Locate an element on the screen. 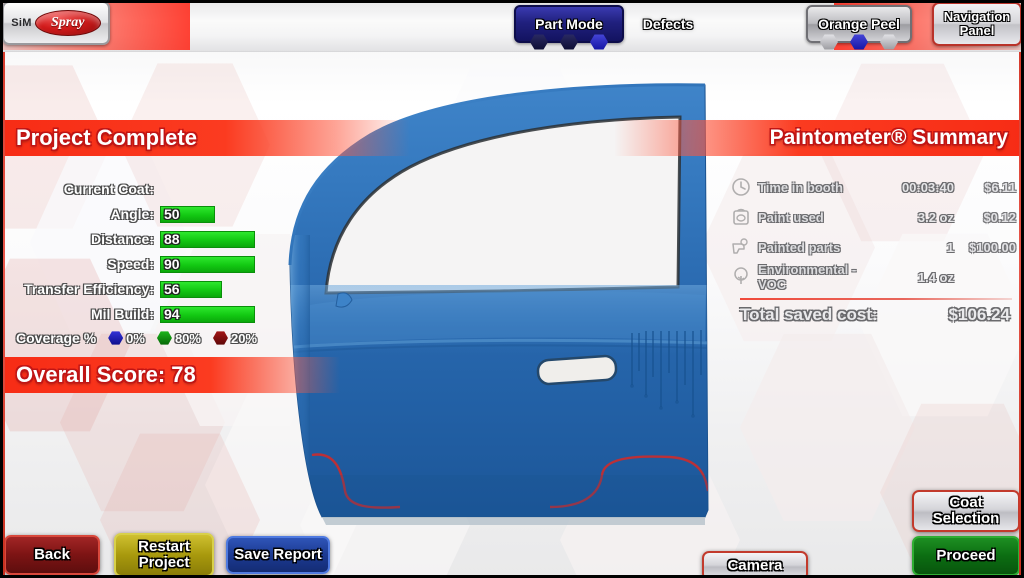 This screenshot has width=1024, height=578. stat-bar-distance: 88 is located at coordinates (207, 239).